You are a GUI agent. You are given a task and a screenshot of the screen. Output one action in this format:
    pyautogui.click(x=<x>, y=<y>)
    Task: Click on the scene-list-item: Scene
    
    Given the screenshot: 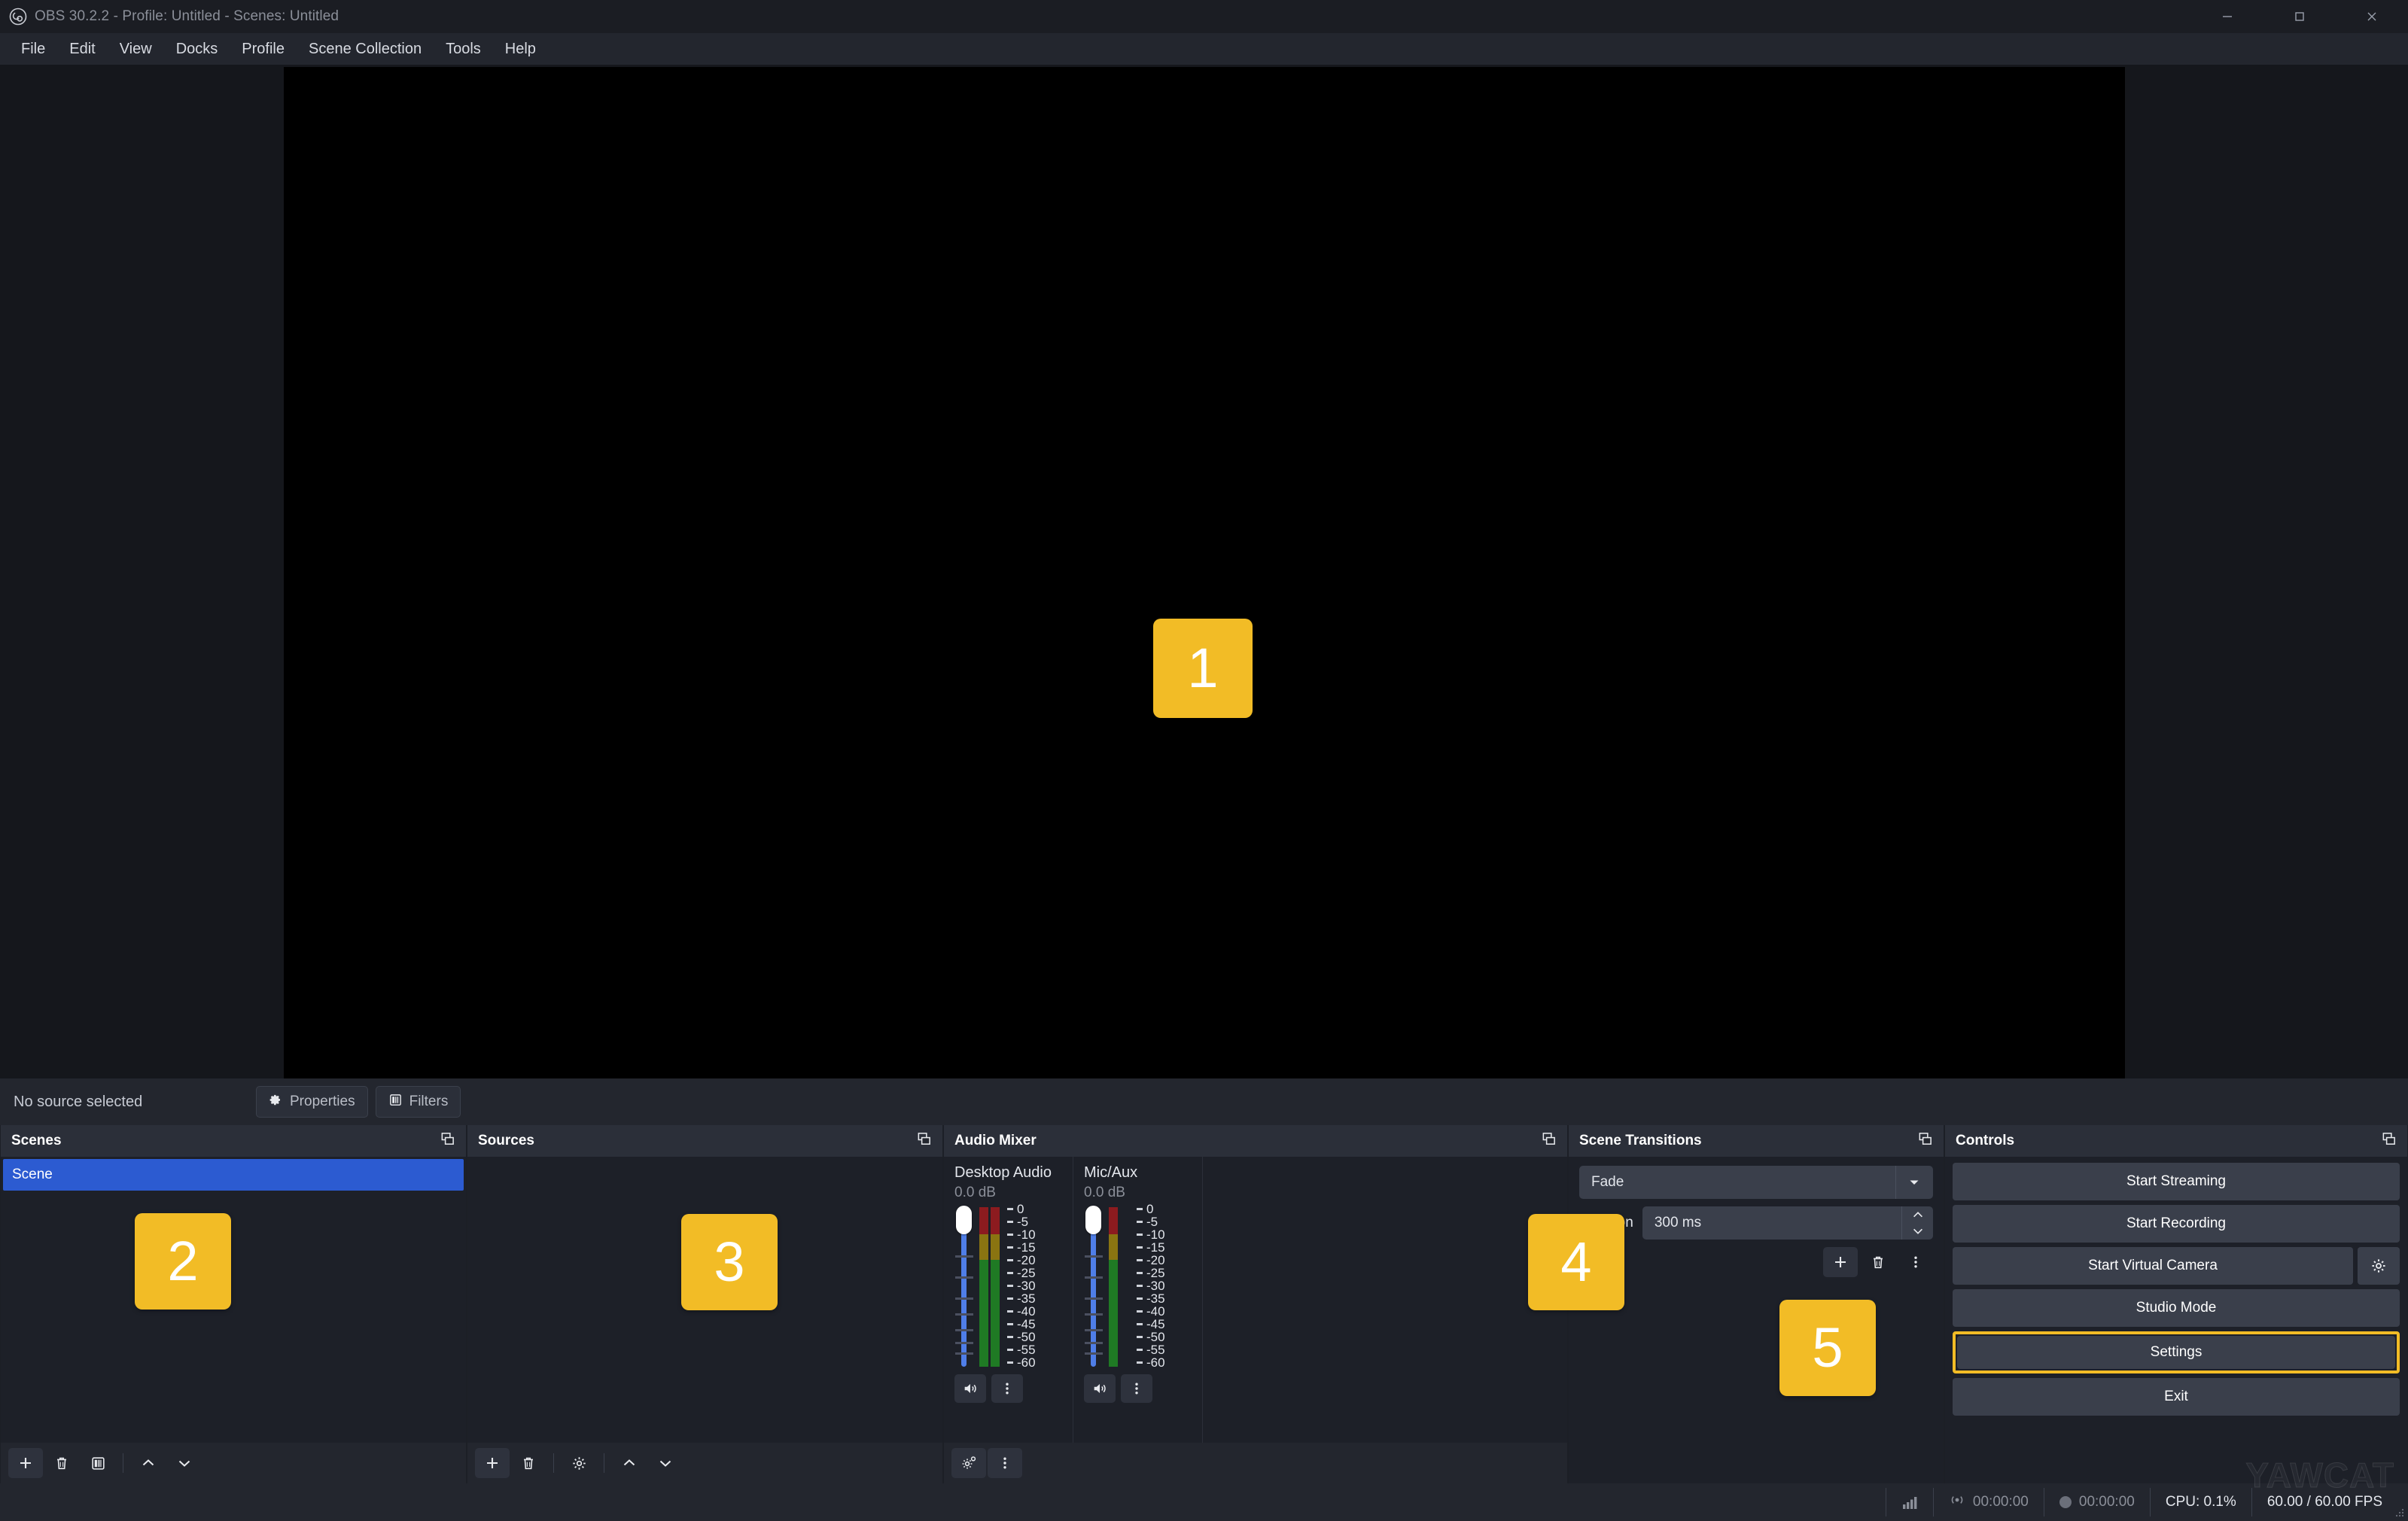 What is the action you would take?
    pyautogui.click(x=233, y=1175)
    